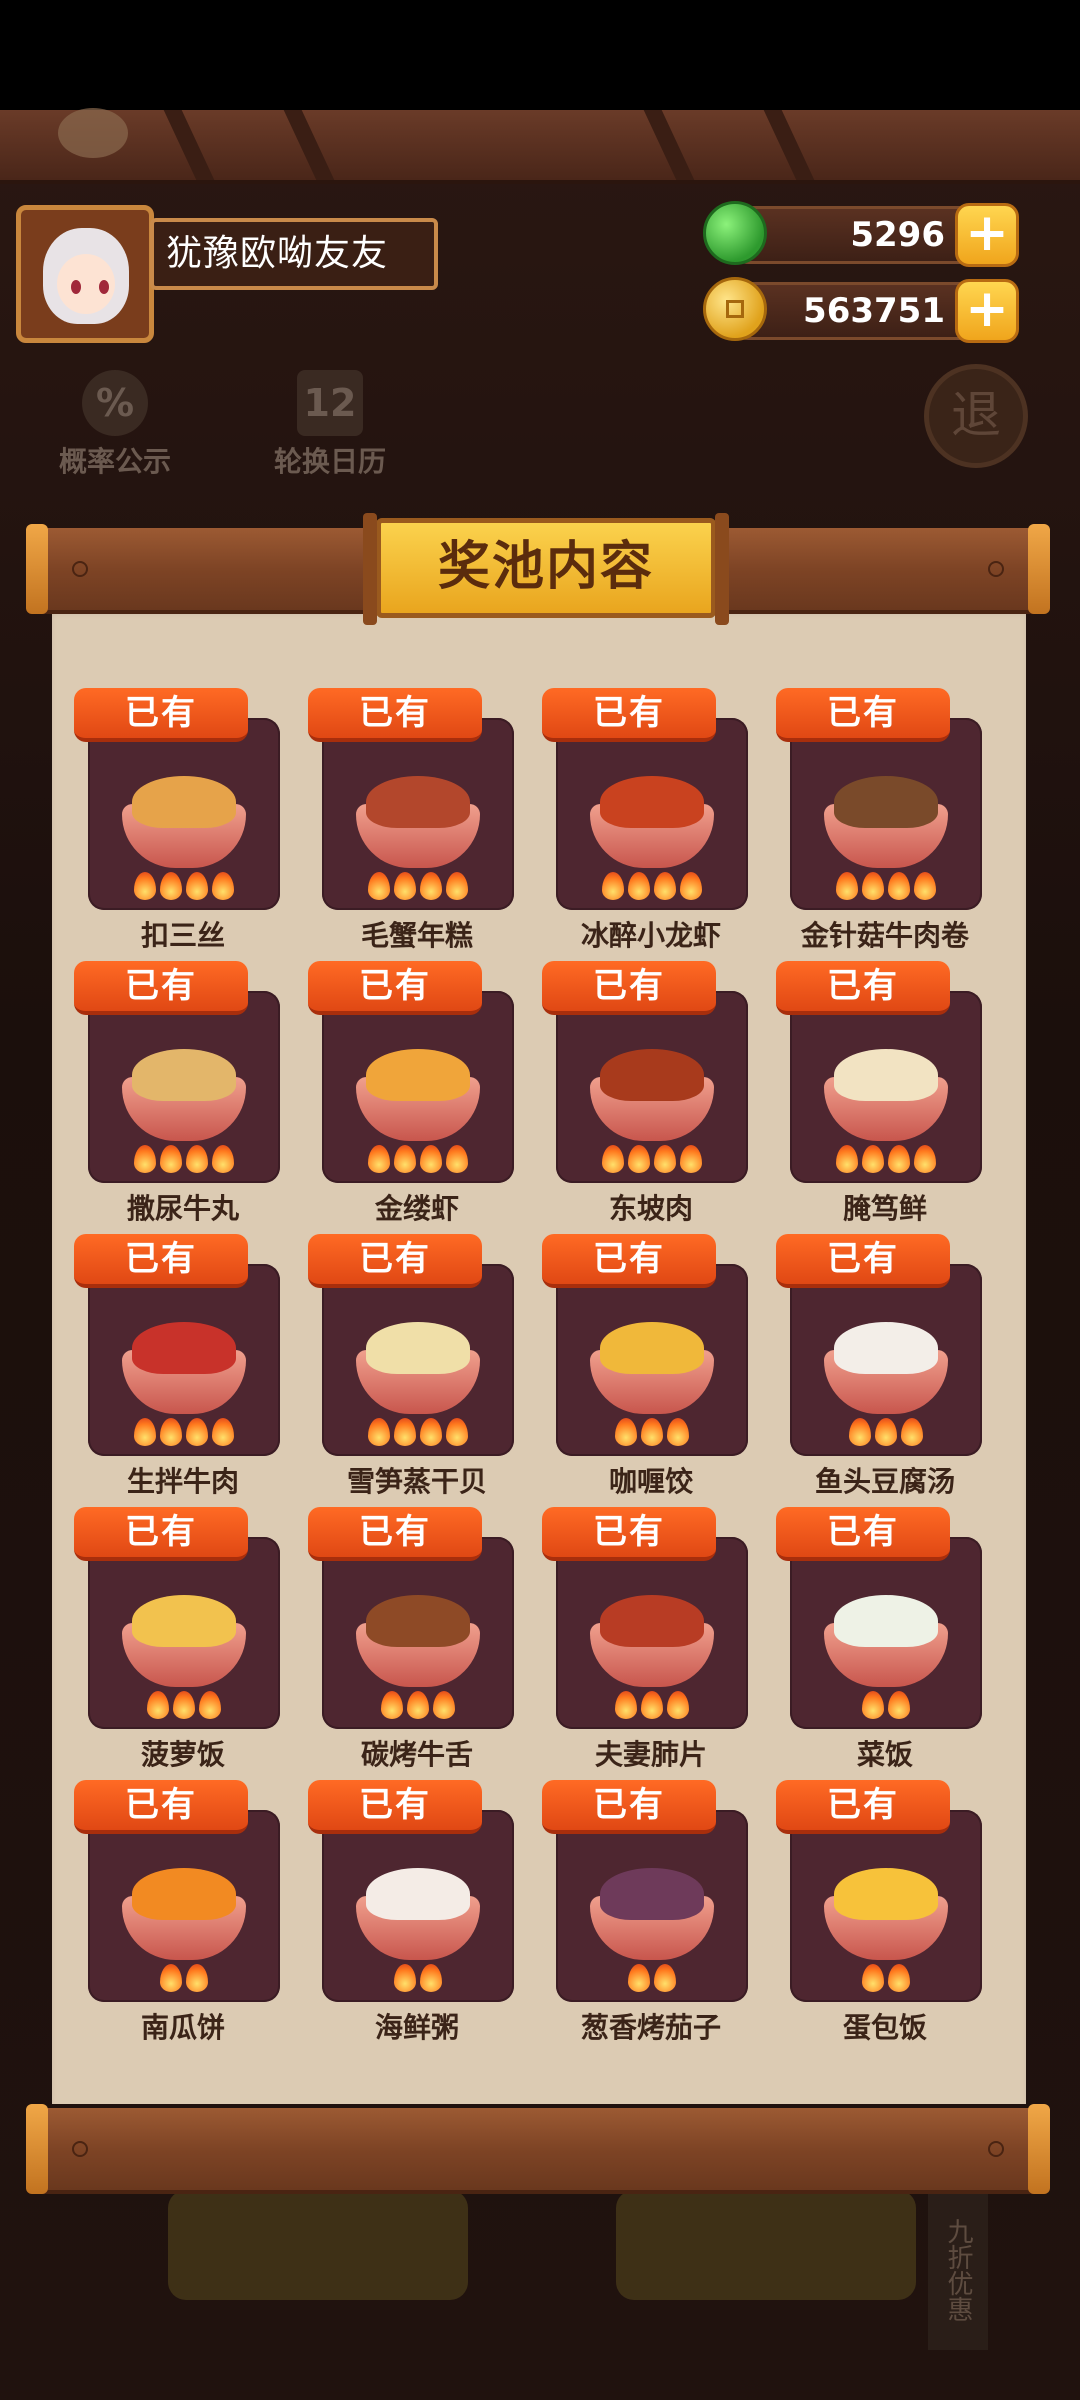 This screenshot has width=1080, height=2400. What do you see at coordinates (115, 403) in the screenshot?
I see `percent-icon: %` at bounding box center [115, 403].